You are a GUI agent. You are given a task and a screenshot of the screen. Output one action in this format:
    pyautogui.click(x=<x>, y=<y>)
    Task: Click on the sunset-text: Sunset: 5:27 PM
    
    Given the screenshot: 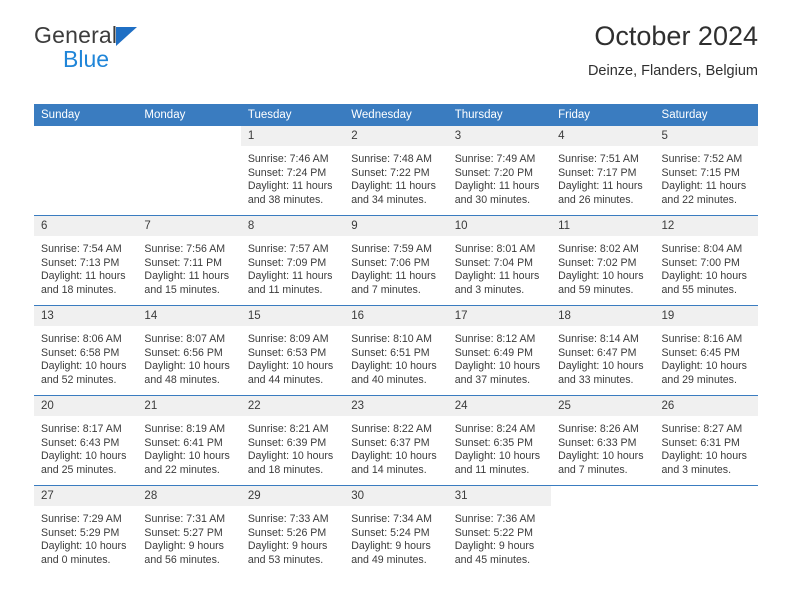 What is the action you would take?
    pyautogui.click(x=183, y=532)
    